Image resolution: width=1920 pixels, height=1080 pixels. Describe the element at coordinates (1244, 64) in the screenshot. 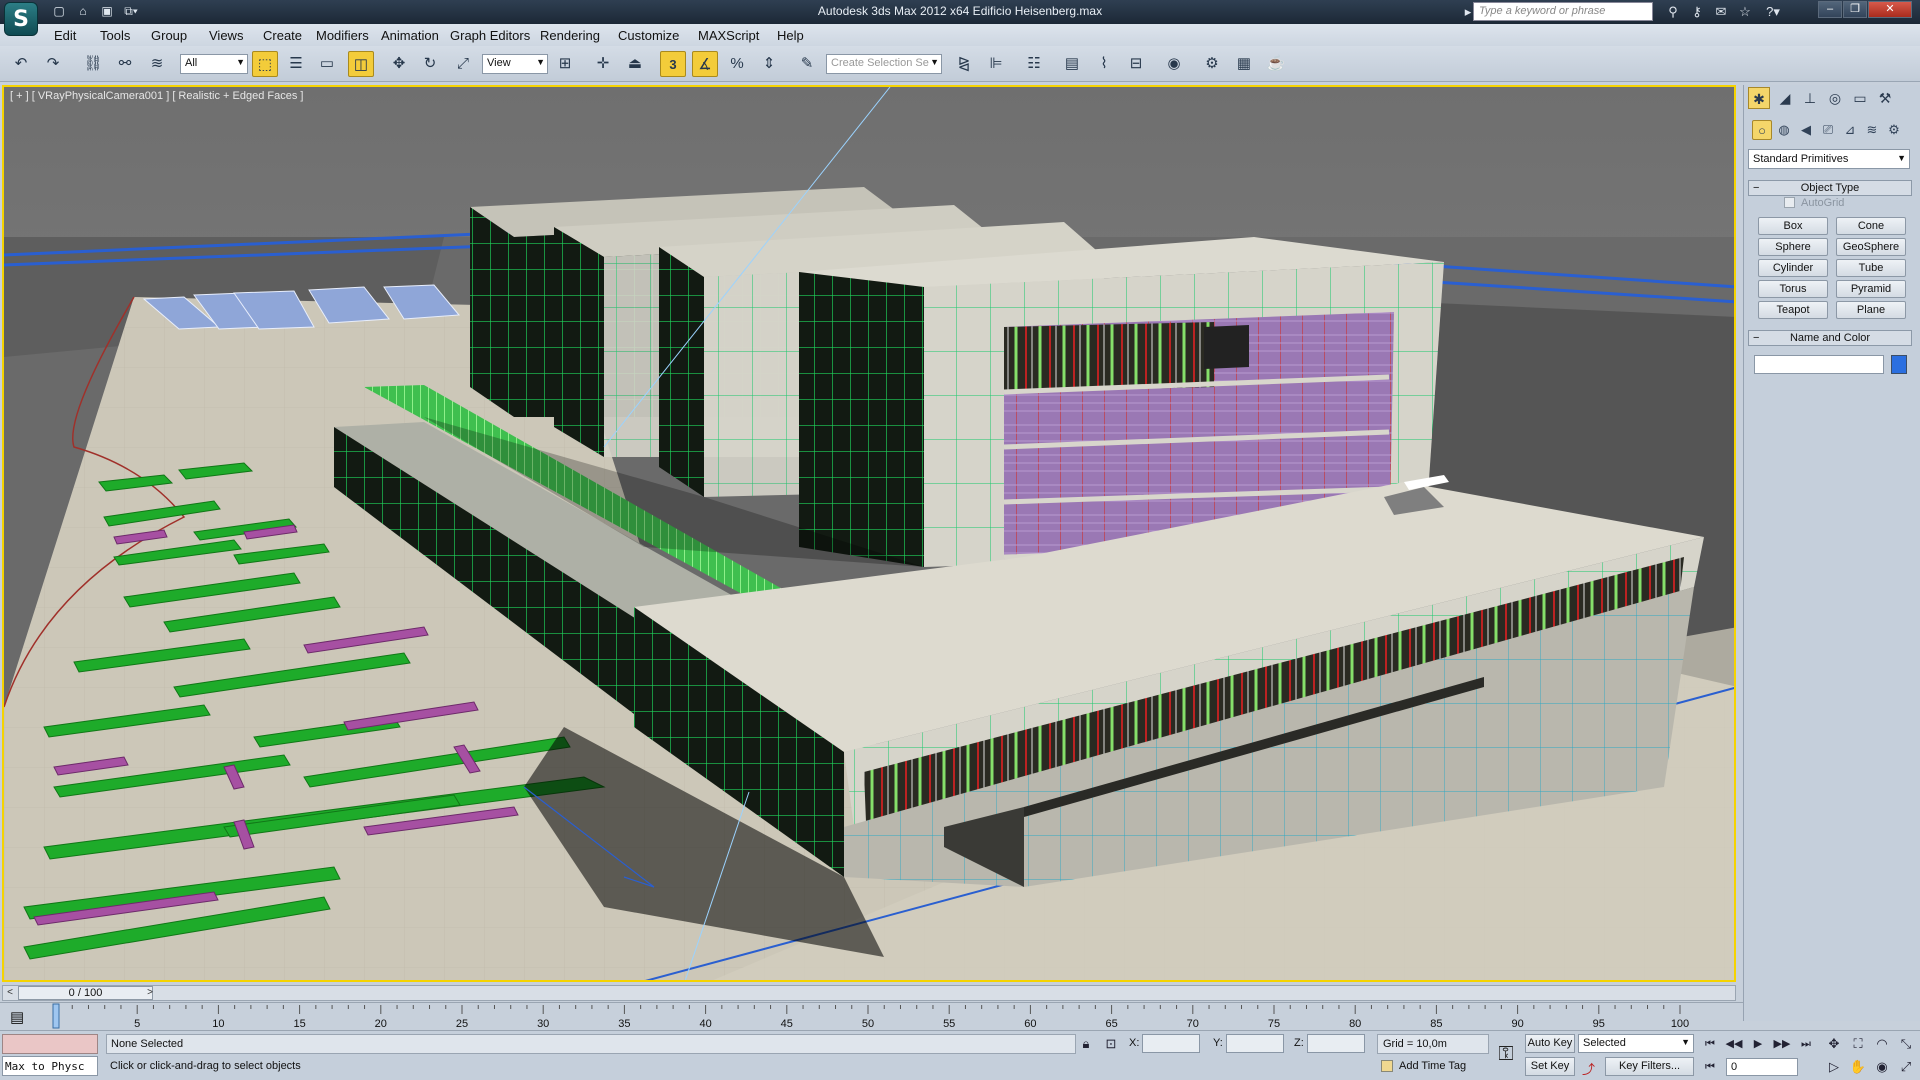

I see `rendered-frame-window-icon: ▦` at that location.